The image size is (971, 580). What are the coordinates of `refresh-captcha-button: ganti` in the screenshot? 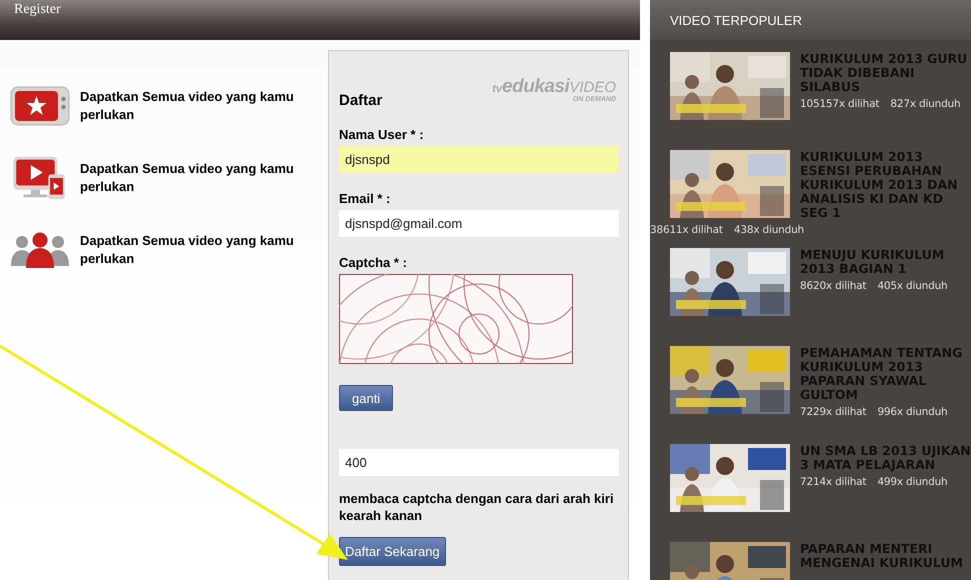 It's located at (366, 398).